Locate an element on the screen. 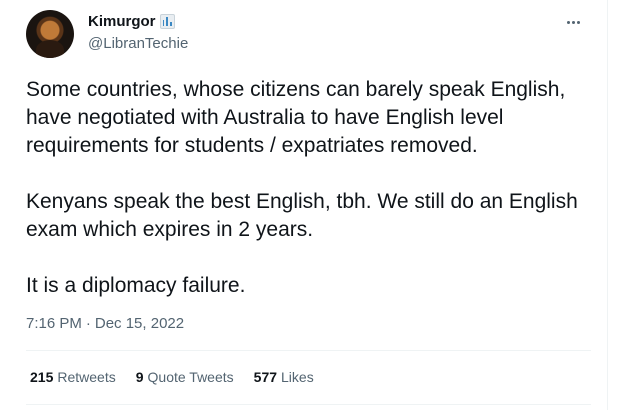  retweets-stat: 215 Retweets is located at coordinates (73, 377).